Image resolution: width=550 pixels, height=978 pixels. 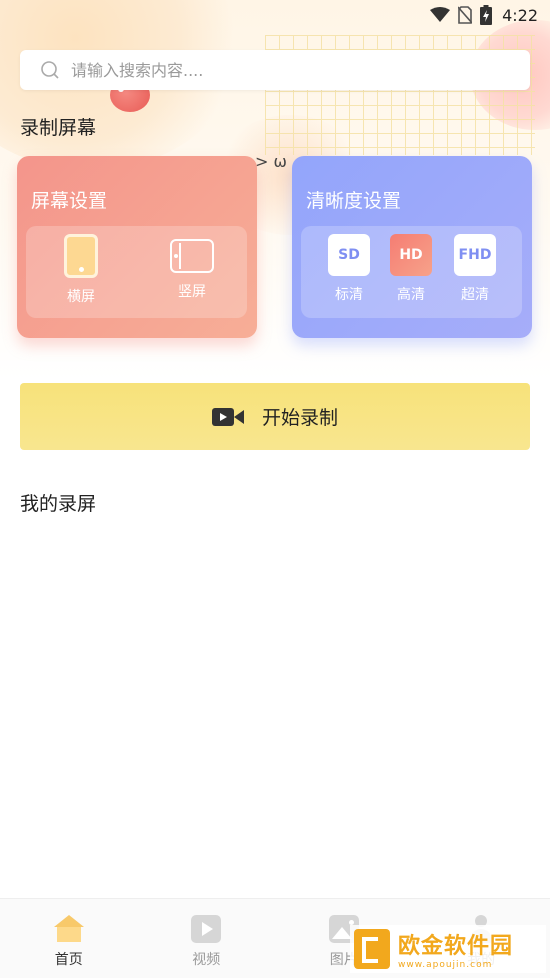 What do you see at coordinates (136, 272) in the screenshot?
I see `screen-options-panel: 横屏 竖屏` at bounding box center [136, 272].